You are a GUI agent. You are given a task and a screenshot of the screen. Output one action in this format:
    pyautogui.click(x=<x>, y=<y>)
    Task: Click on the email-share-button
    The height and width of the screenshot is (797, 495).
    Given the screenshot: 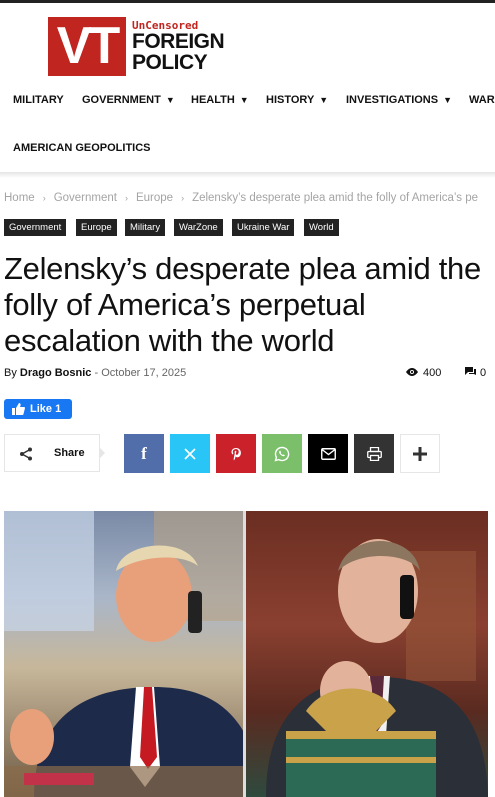 What is the action you would take?
    pyautogui.click(x=328, y=453)
    